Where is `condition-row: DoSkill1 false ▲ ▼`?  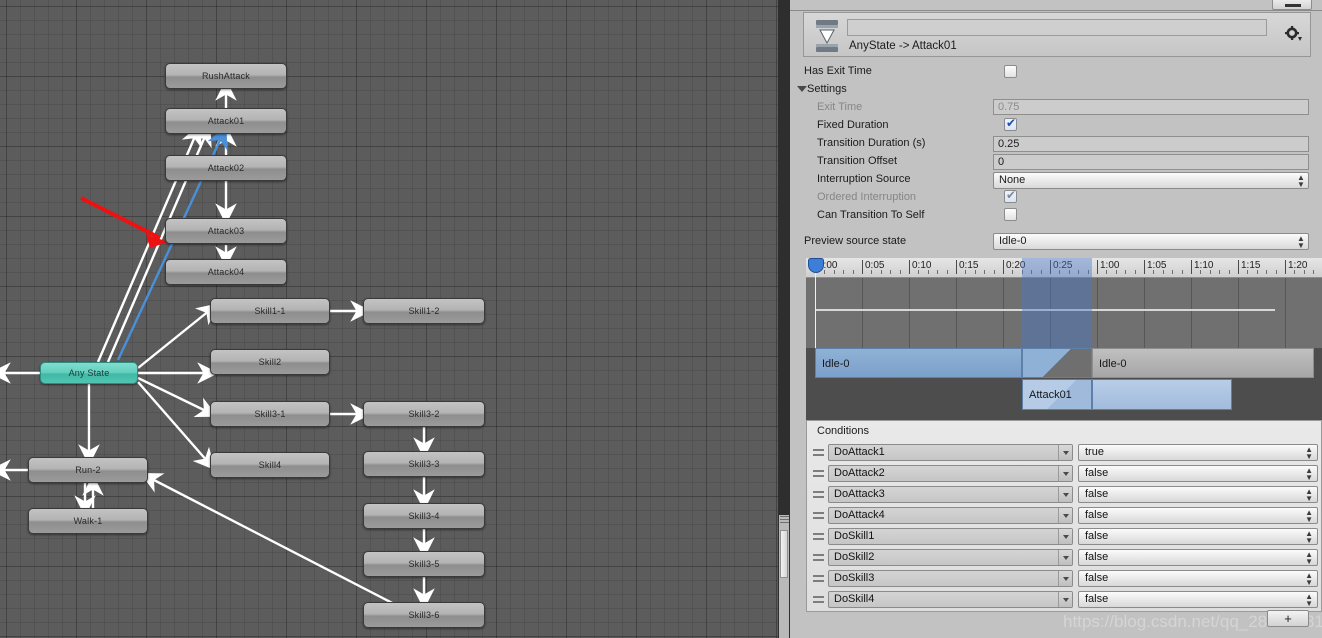
condition-row: DoSkill1 false ▲ ▼ is located at coordinates (1064, 537).